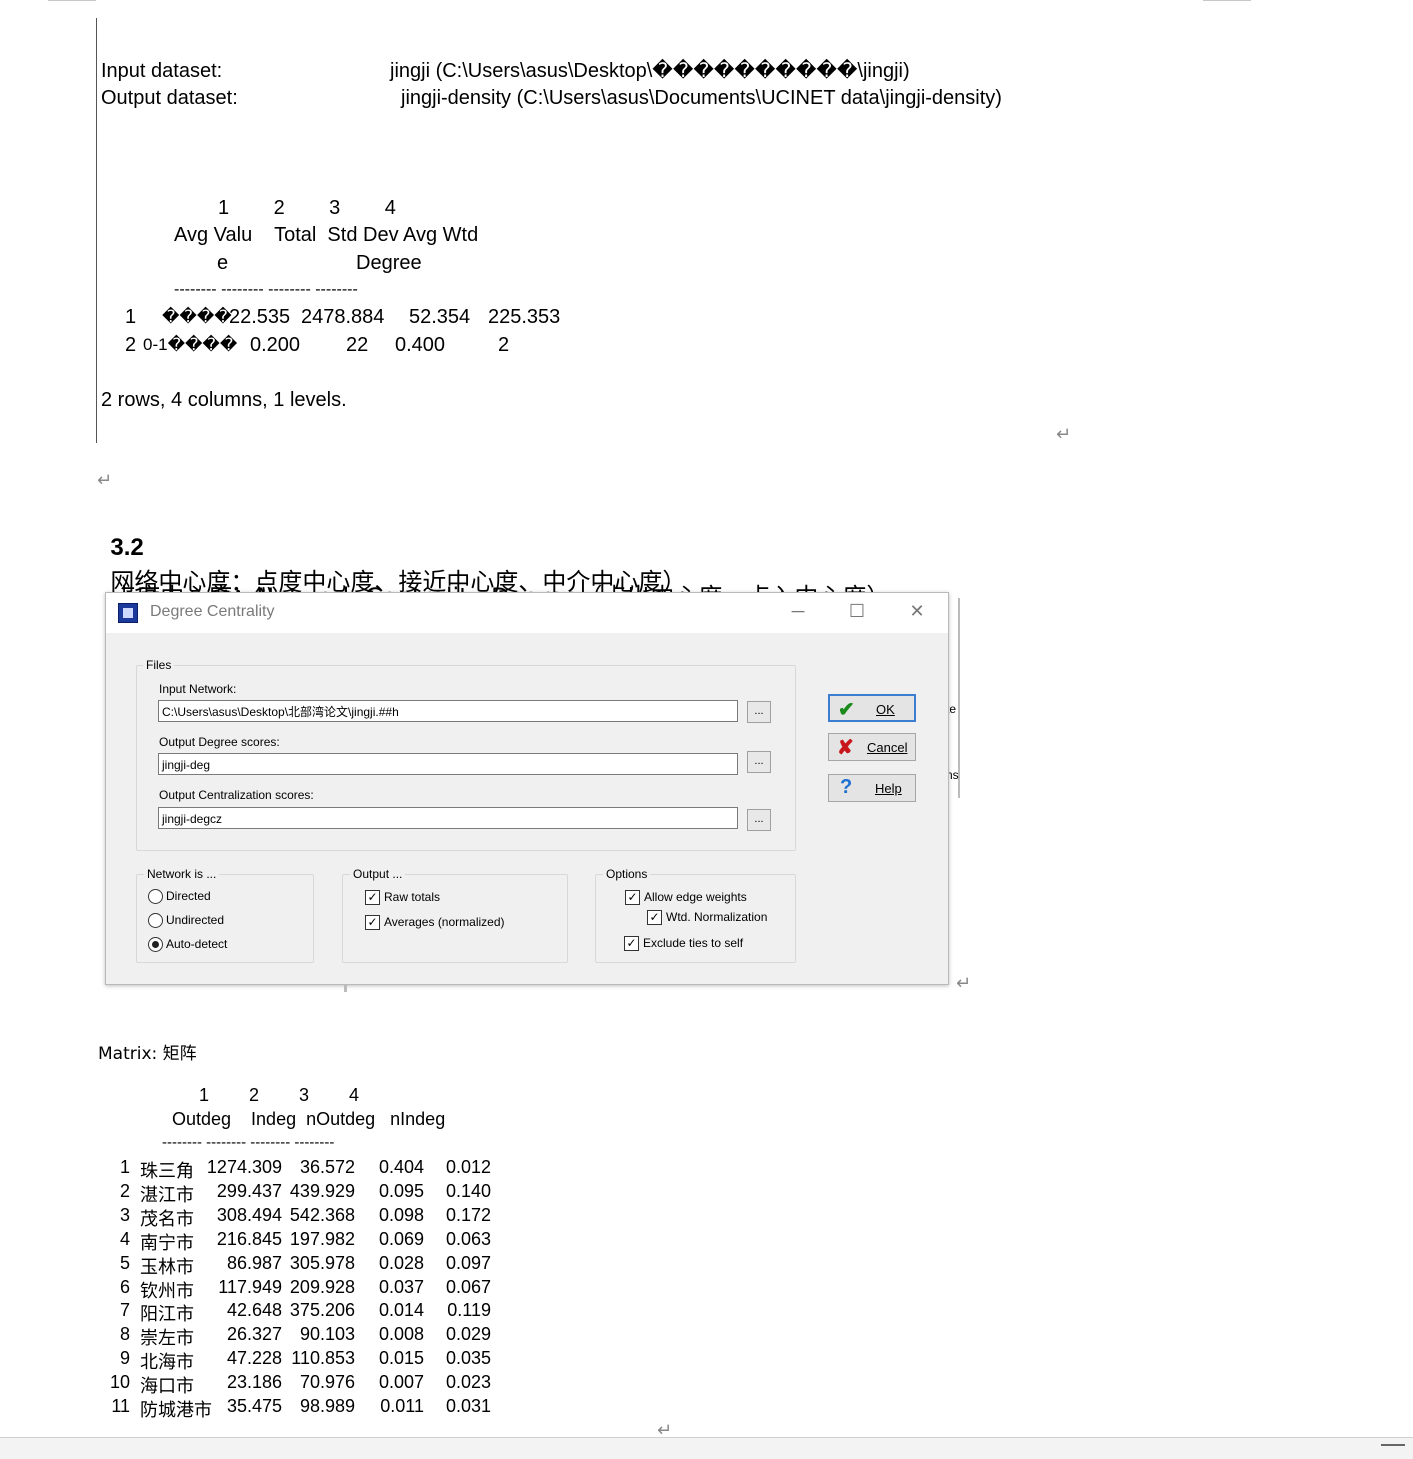 The width and height of the screenshot is (1413, 1459). I want to click on table-cell-c4: 0.035, so click(468, 1358).